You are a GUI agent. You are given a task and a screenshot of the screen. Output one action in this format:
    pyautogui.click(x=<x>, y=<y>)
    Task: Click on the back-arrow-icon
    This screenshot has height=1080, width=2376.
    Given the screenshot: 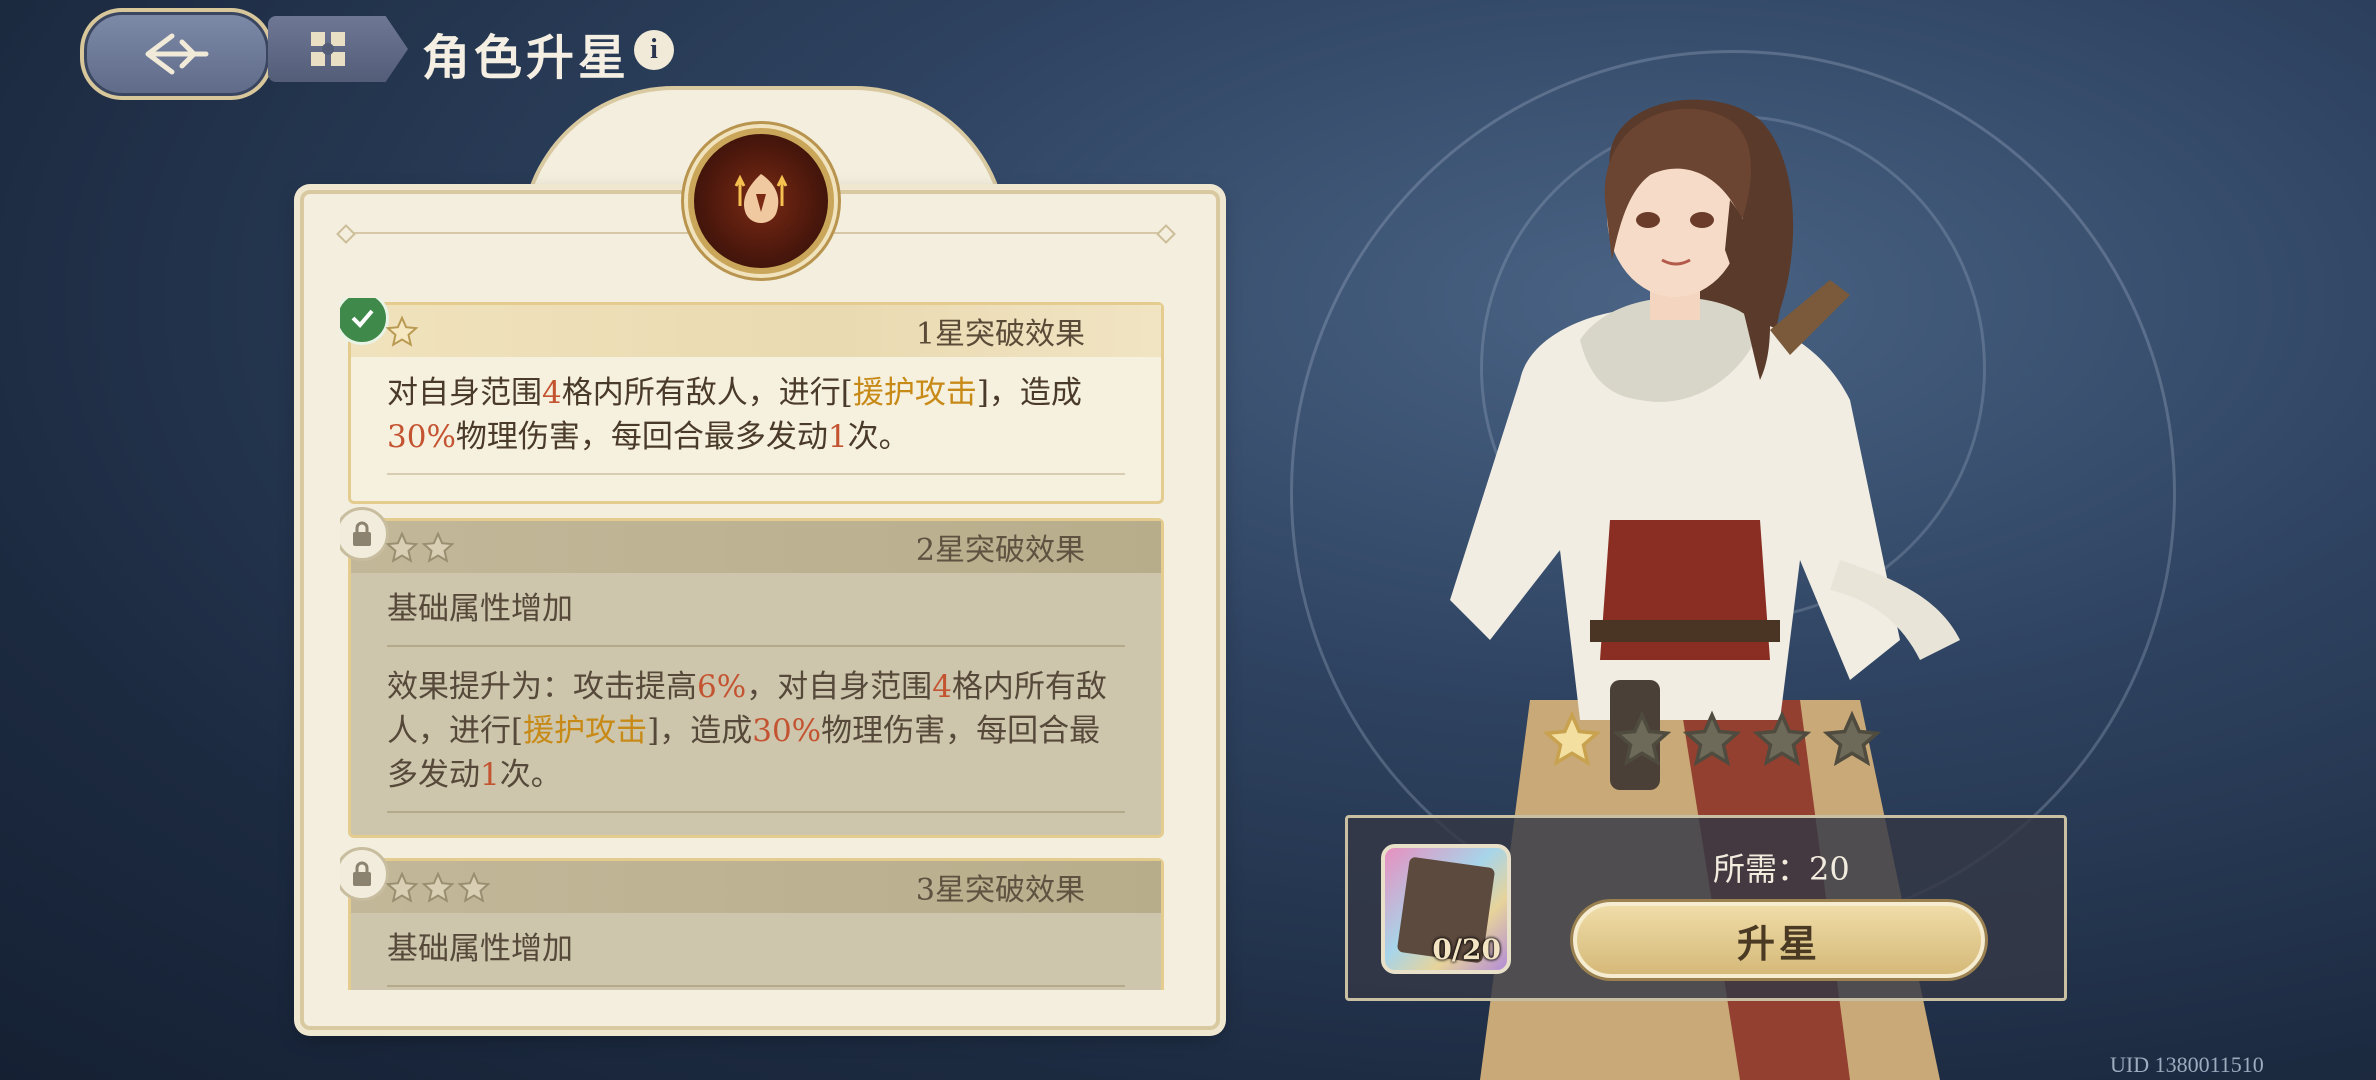 What is the action you would take?
    pyautogui.click(x=176, y=54)
    